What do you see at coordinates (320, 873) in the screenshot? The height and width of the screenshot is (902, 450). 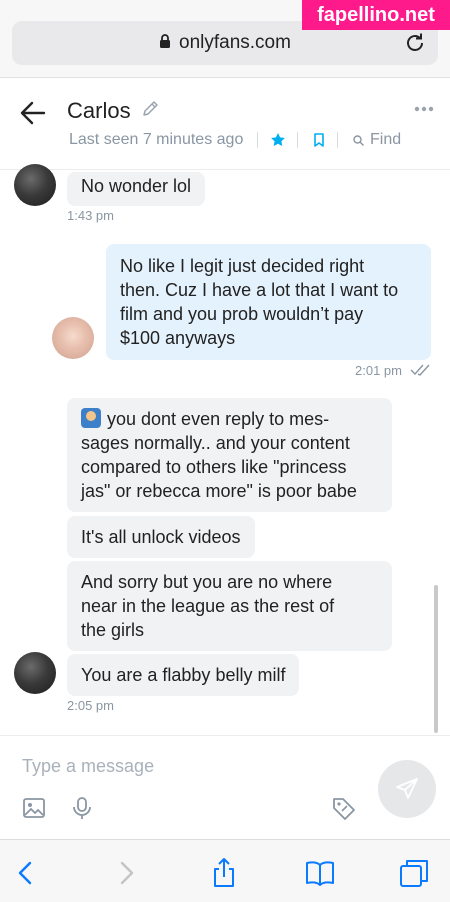 I see `book-icon` at bounding box center [320, 873].